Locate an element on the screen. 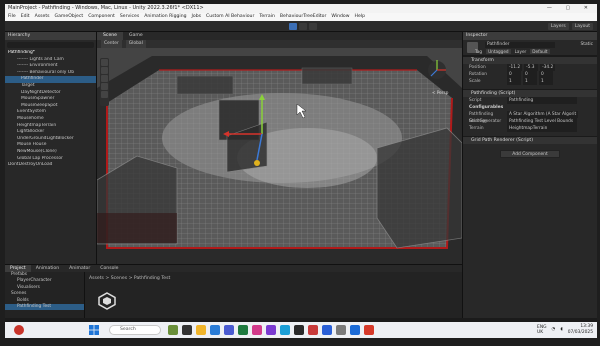 The height and width of the screenshot is (346, 600). hierarchy-item: DontDestroyOnLoad is located at coordinates (50, 165).